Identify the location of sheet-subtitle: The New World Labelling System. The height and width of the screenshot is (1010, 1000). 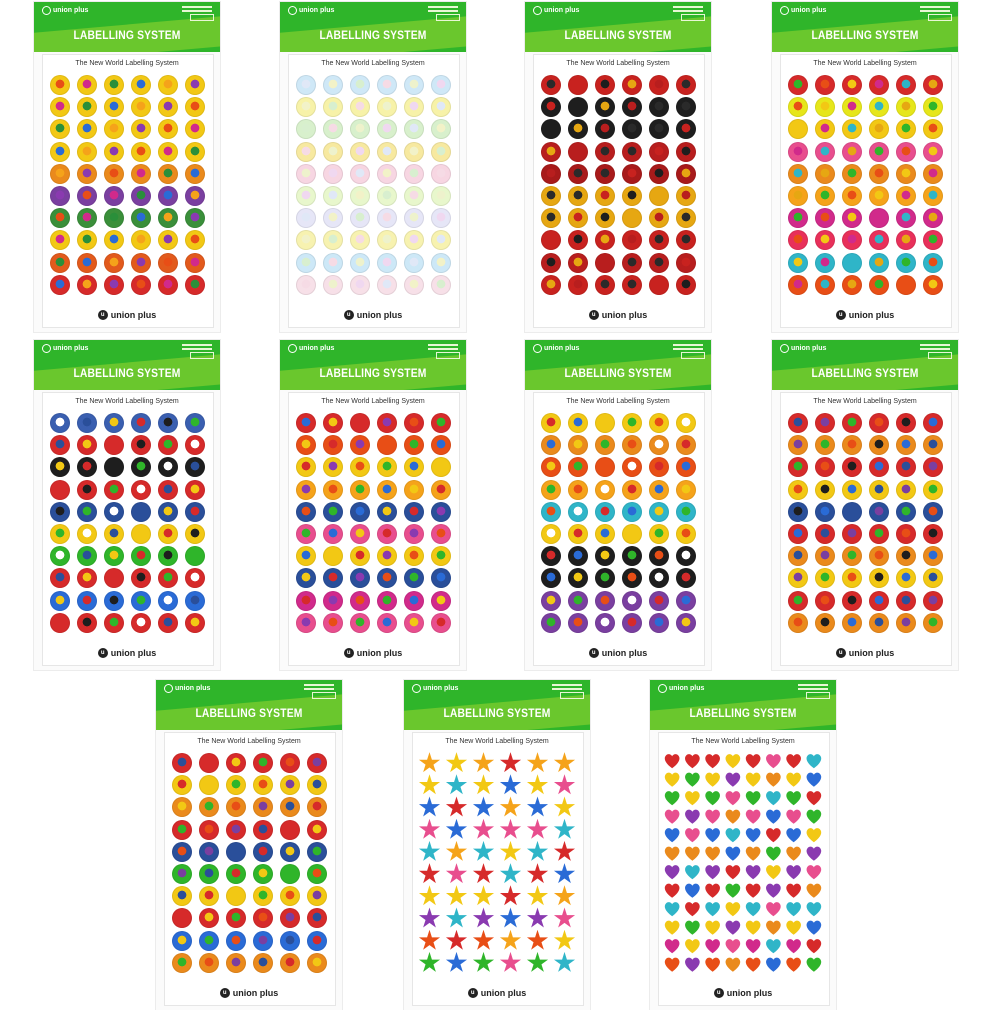
(127, 401).